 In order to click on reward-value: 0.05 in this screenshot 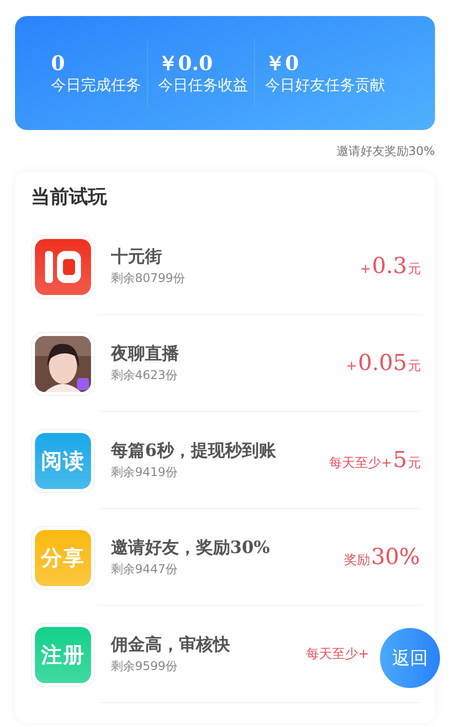, I will do `click(382, 363)`.